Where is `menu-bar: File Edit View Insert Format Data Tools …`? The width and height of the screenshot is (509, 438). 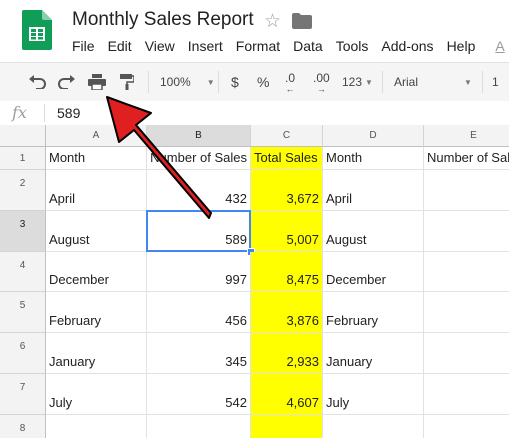
menu-bar: File Edit View Insert Format Data Tools … is located at coordinates (288, 47).